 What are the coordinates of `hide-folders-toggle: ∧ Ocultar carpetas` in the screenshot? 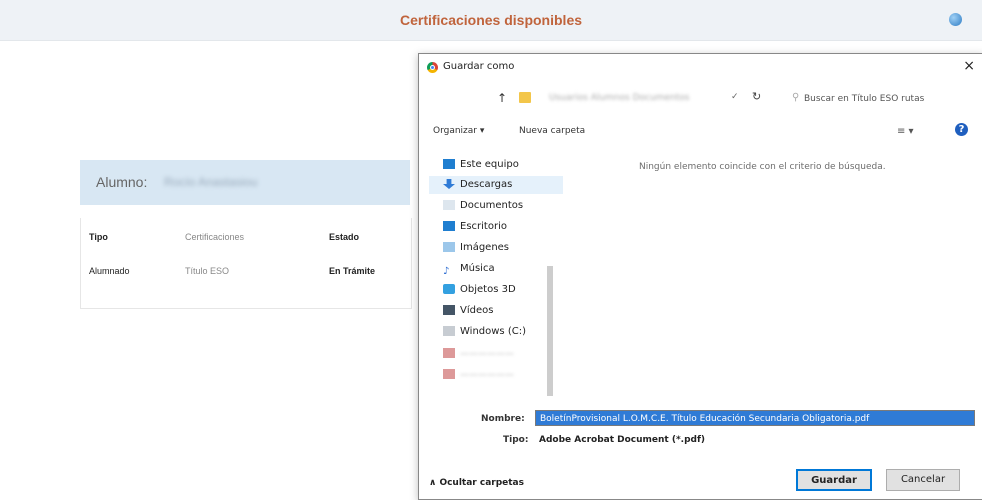 It's located at (476, 483).